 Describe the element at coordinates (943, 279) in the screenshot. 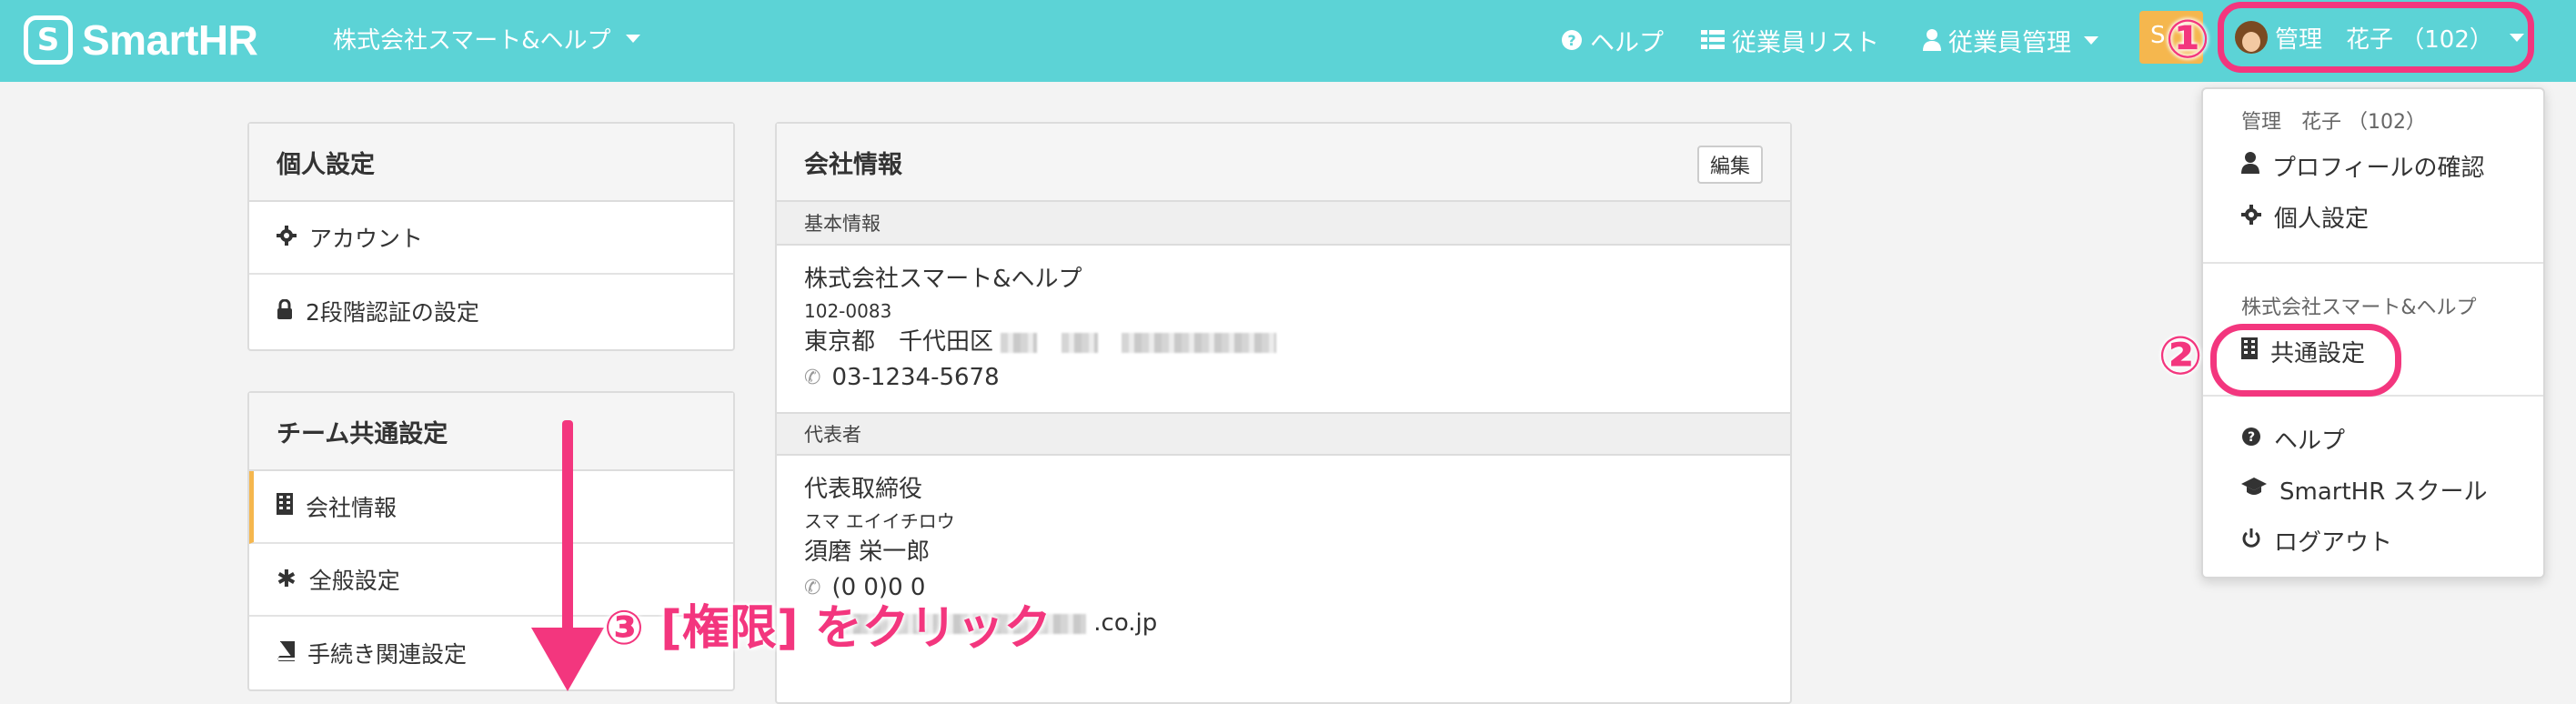

I see `company-name-value: 株式会社スマート&ヘルプ` at that location.